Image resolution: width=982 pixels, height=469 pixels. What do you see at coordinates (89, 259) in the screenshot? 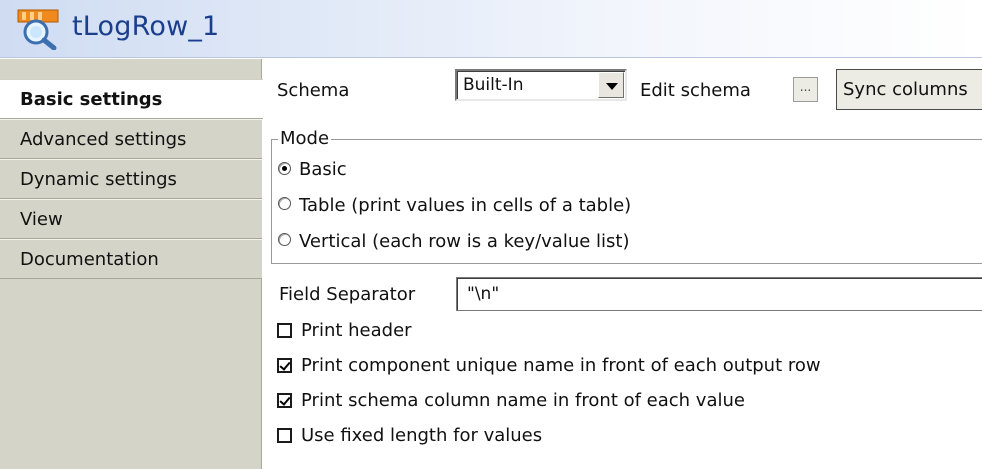
I see `tab-label: Documentation` at bounding box center [89, 259].